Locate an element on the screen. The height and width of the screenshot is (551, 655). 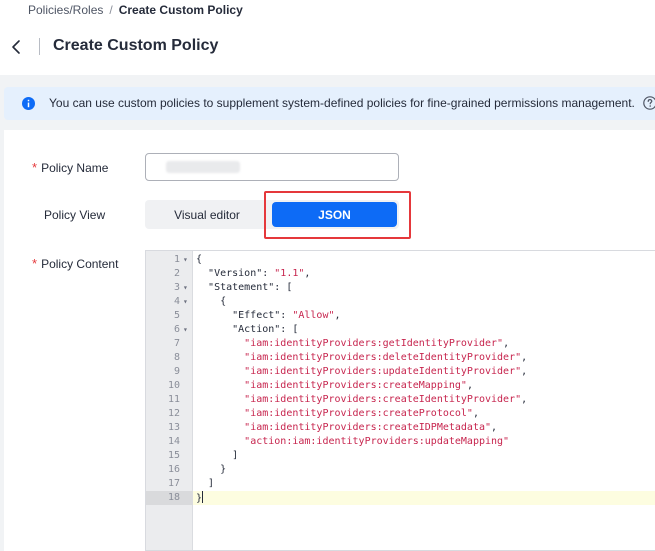
line-number: 12 is located at coordinates (173, 413).